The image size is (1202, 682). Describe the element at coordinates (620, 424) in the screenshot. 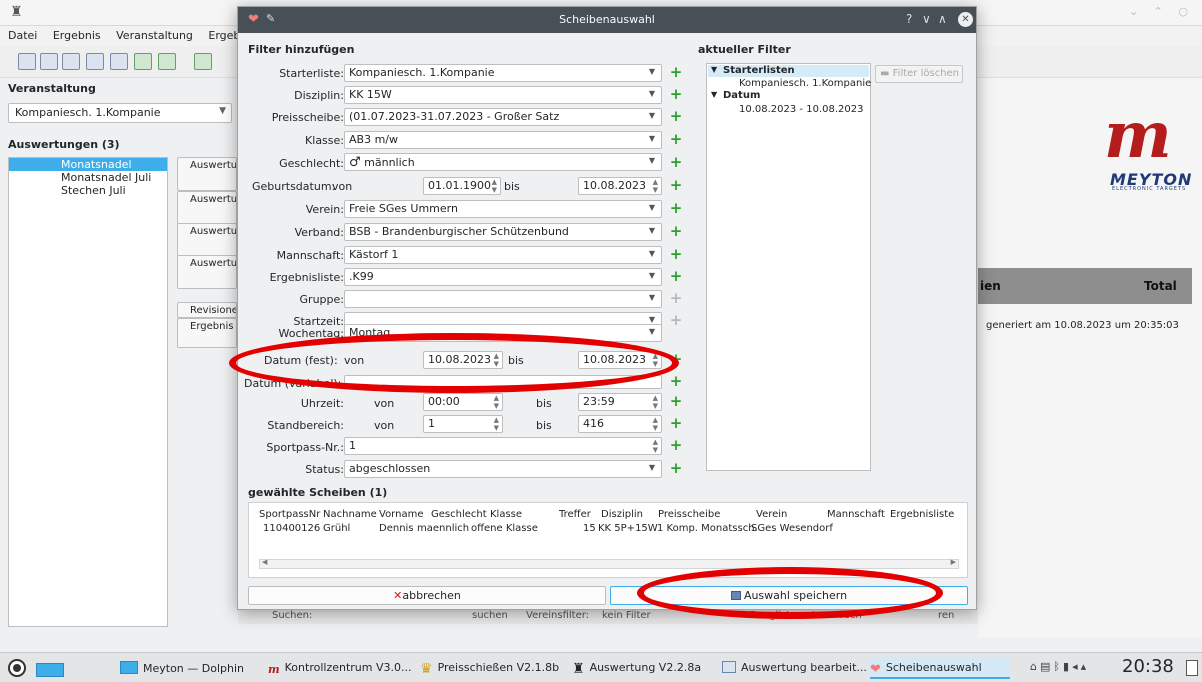

I see `standbereich-to-input: 416 ▲ ▼` at that location.